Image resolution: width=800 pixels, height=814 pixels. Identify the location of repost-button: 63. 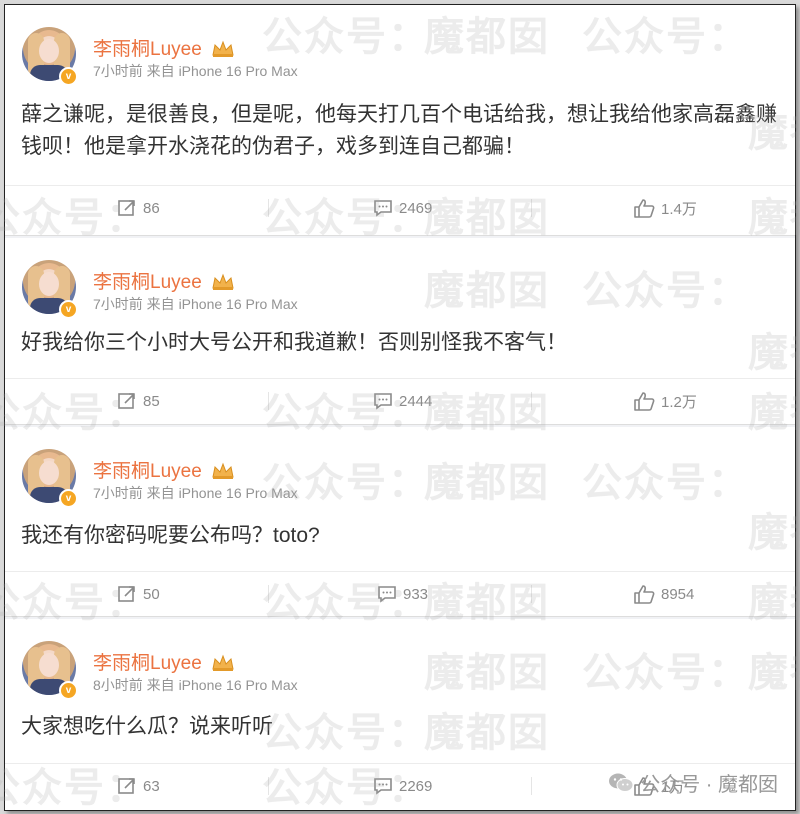
(138, 786).